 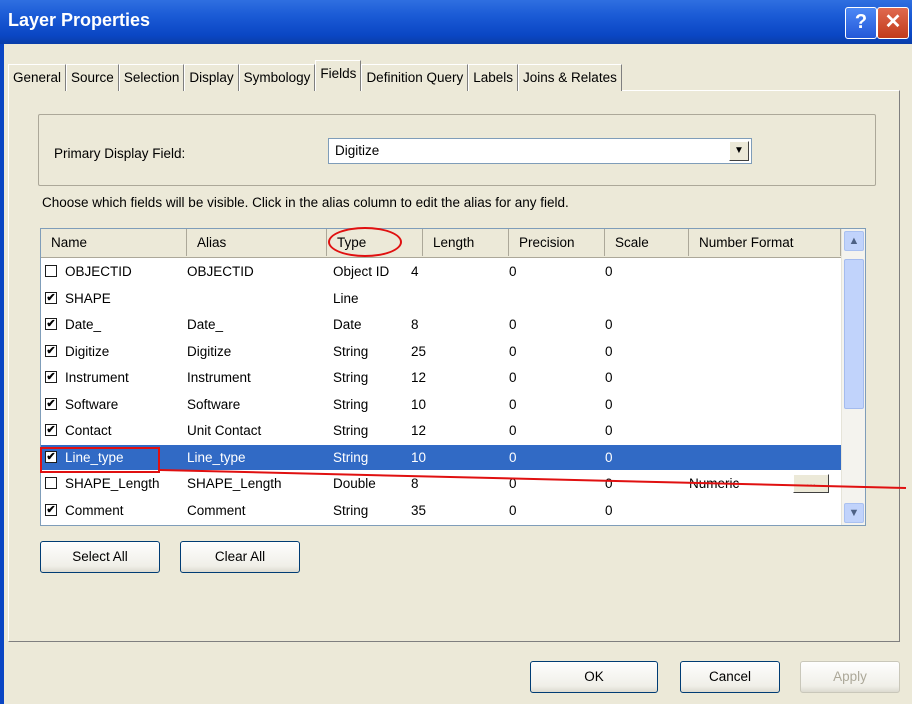 I want to click on table-row: ✔ Instrument Instrument String 12 0 0, so click(x=441, y=377).